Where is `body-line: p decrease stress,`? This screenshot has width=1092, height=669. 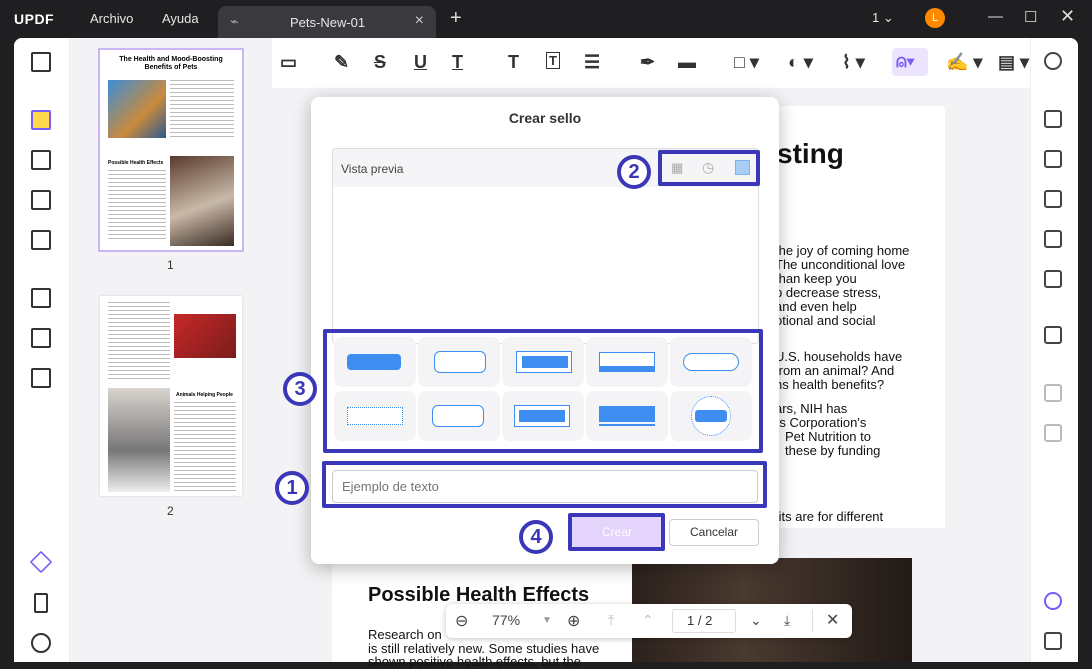
body-line: p decrease stress, is located at coordinates (828, 292).